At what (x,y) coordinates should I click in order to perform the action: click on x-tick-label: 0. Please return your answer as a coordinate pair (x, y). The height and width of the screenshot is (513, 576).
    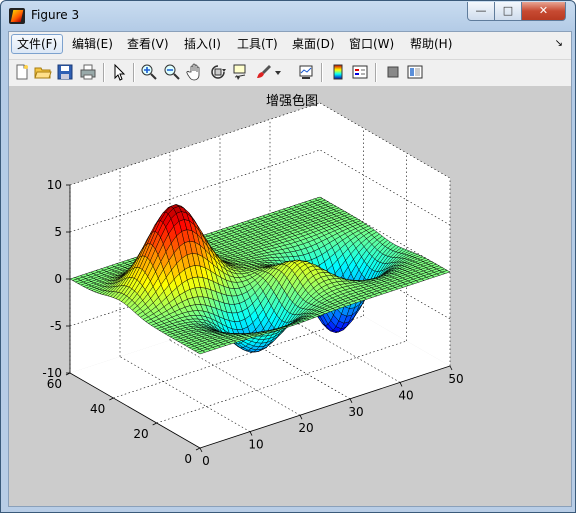
    Looking at the image, I should click on (206, 461).